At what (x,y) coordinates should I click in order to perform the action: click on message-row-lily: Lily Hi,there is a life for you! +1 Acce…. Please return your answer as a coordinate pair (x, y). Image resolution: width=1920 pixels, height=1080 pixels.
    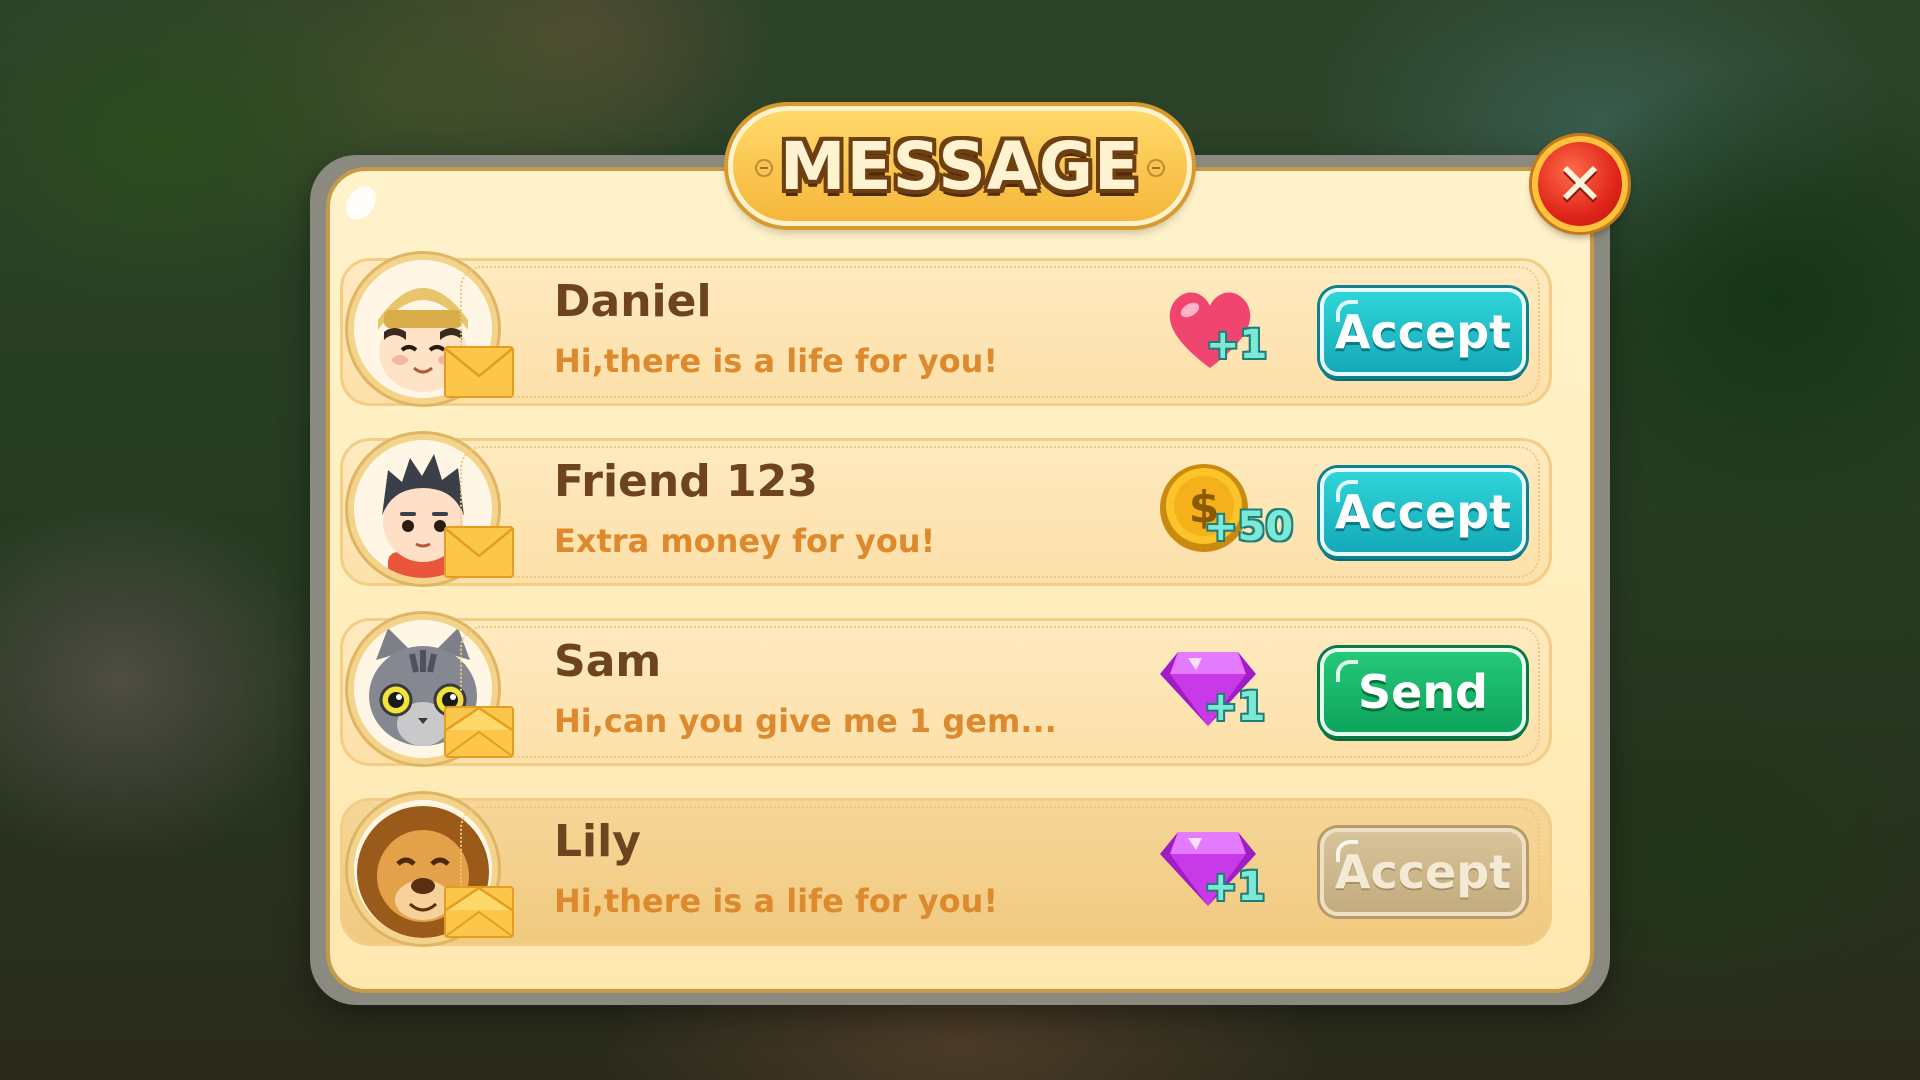
    Looking at the image, I should click on (946, 870).